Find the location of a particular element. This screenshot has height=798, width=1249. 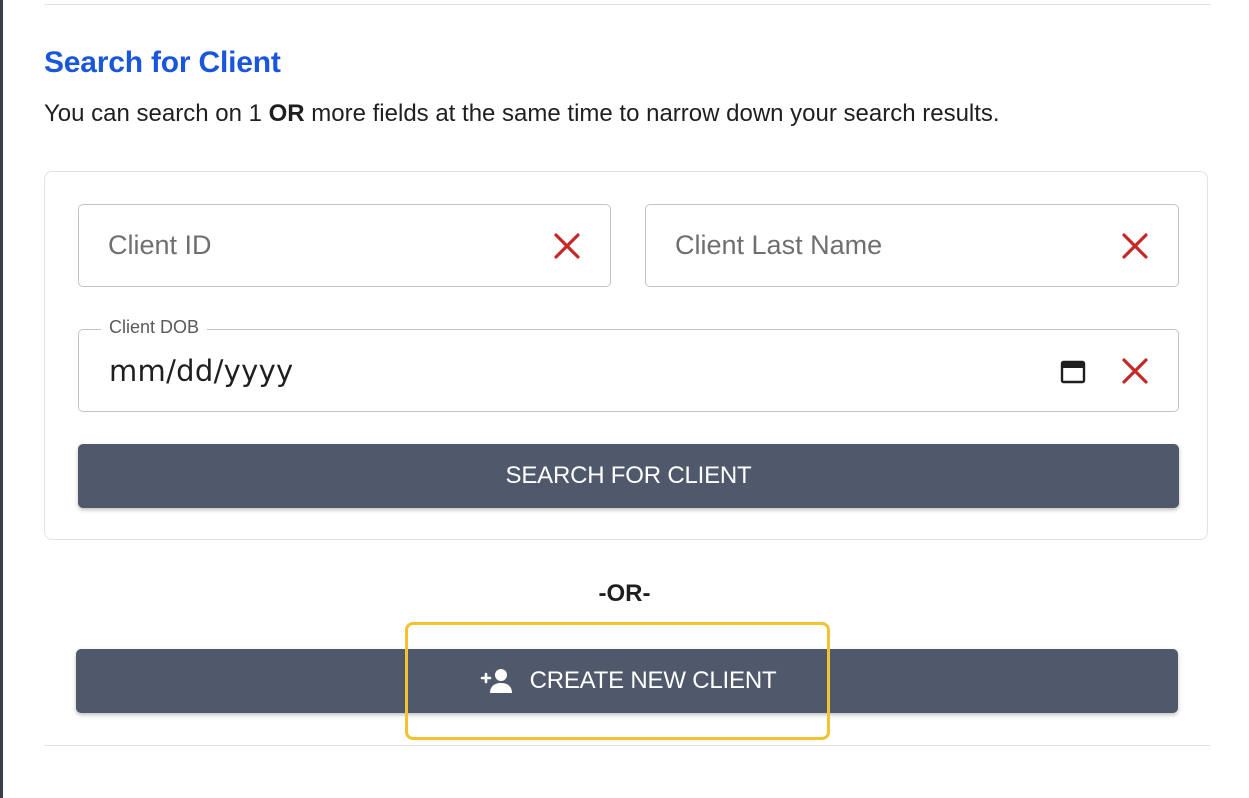

description-before: You can search on 1 is located at coordinates (156, 113).